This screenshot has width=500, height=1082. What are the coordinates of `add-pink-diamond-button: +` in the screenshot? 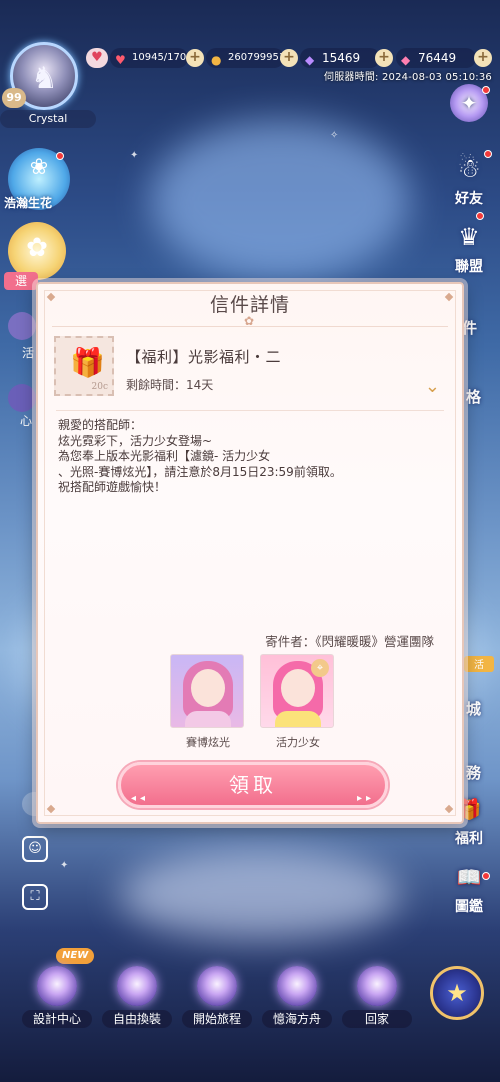 It's located at (483, 58).